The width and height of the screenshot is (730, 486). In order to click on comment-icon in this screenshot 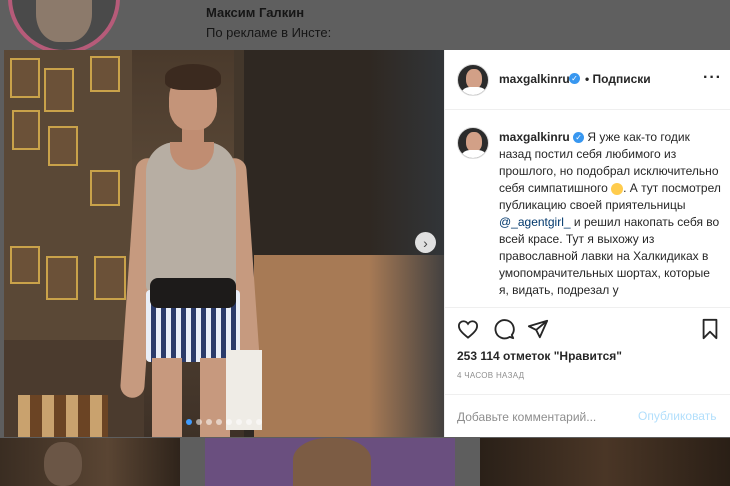, I will do `click(504, 329)`.